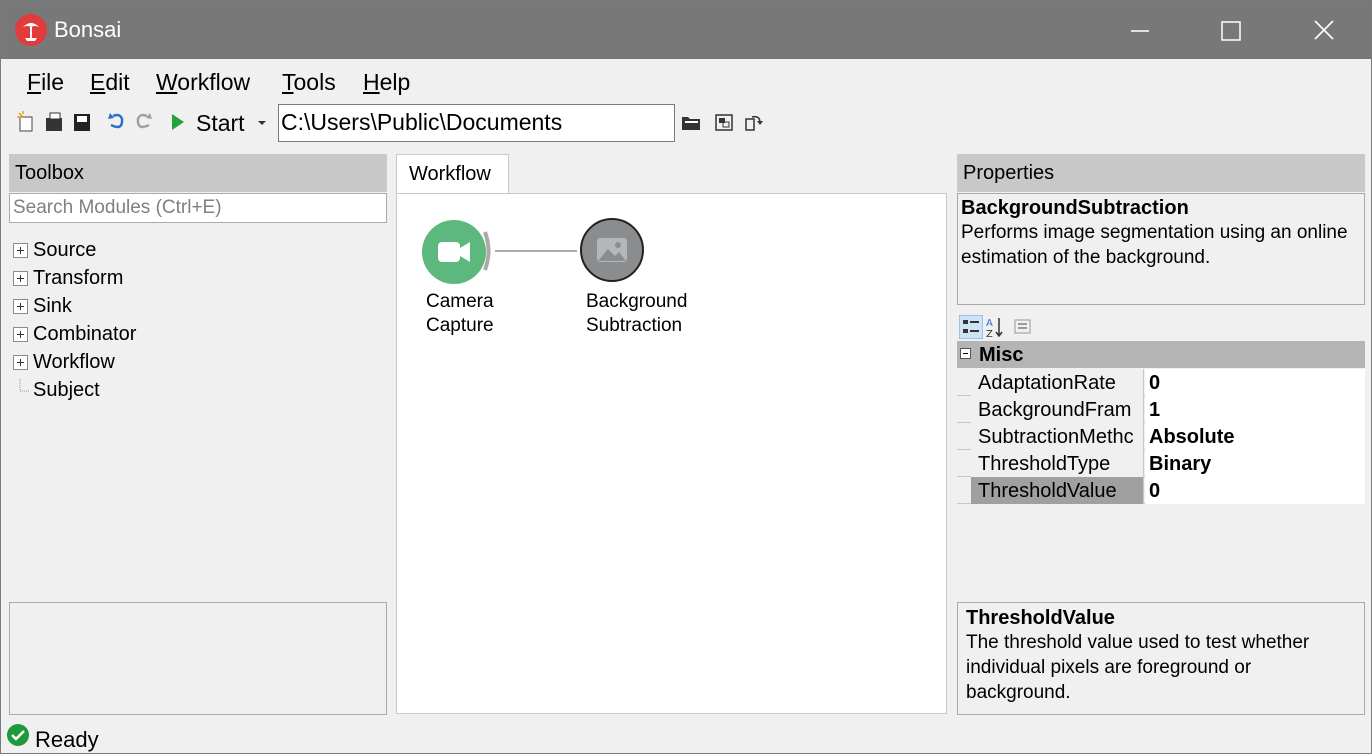  Describe the element at coordinates (67, 739) in the screenshot. I see `status-text: Ready` at that location.